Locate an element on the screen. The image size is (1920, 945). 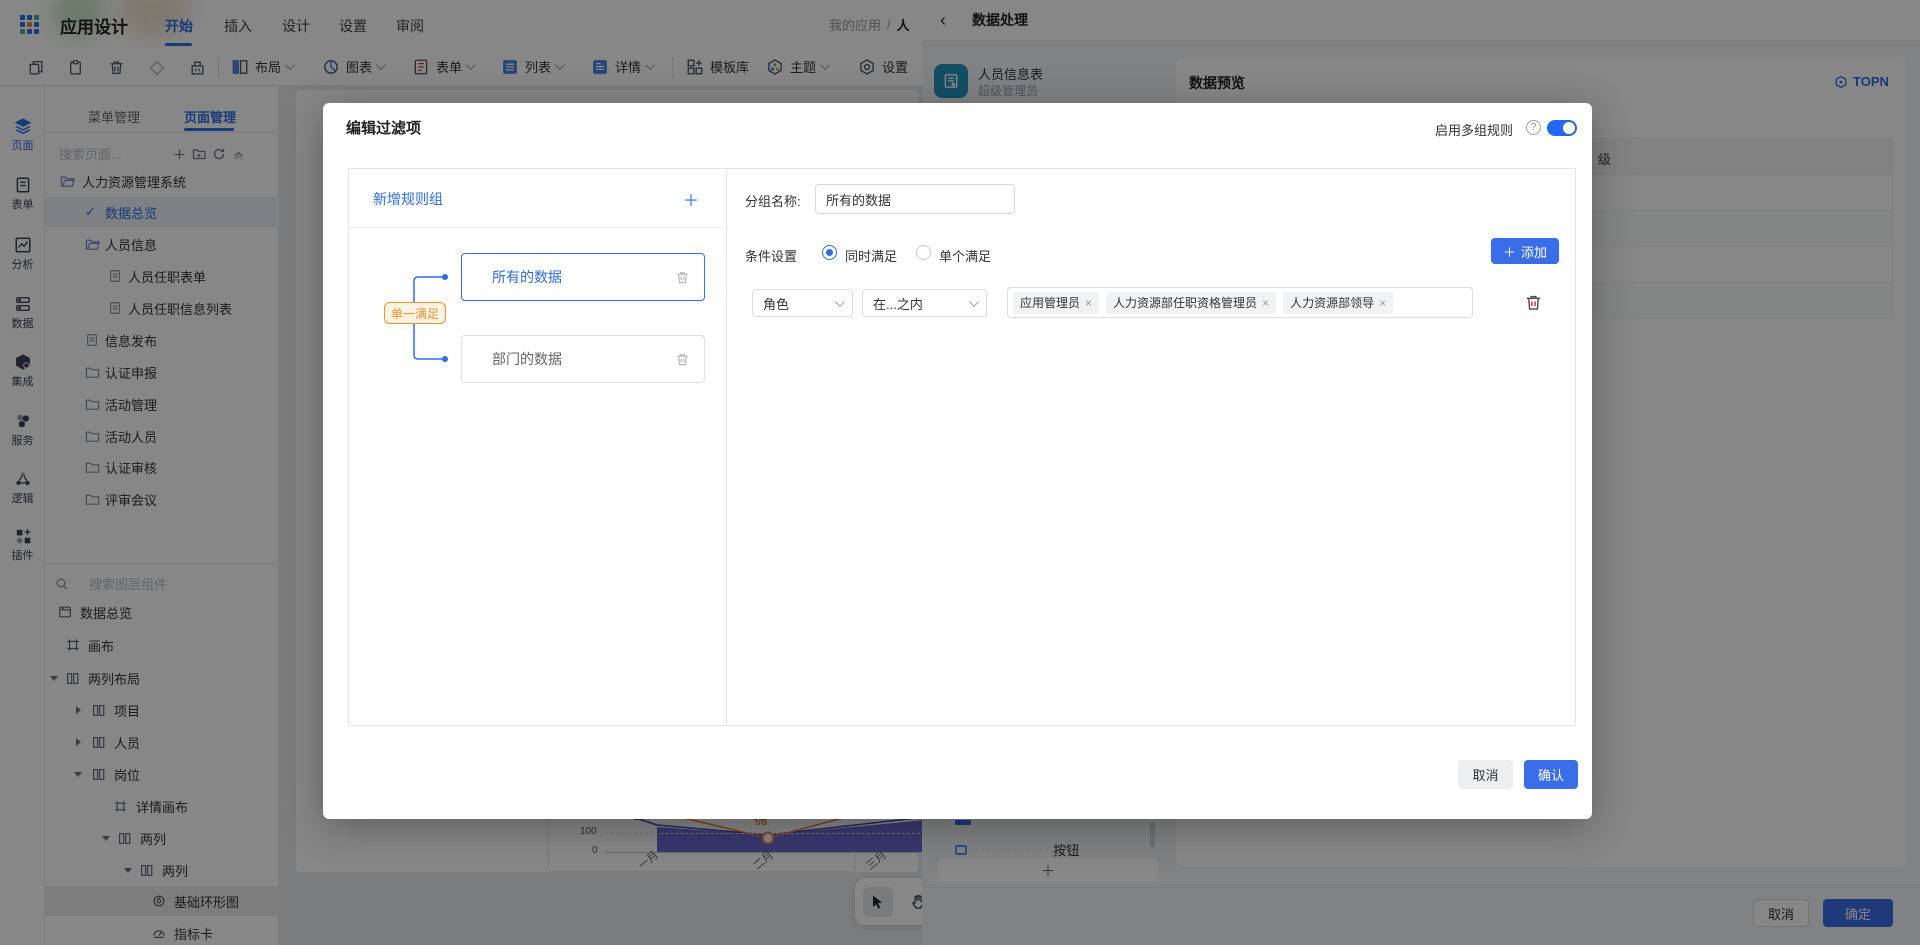
delete-condition-trash-icon is located at coordinates (1533, 302).